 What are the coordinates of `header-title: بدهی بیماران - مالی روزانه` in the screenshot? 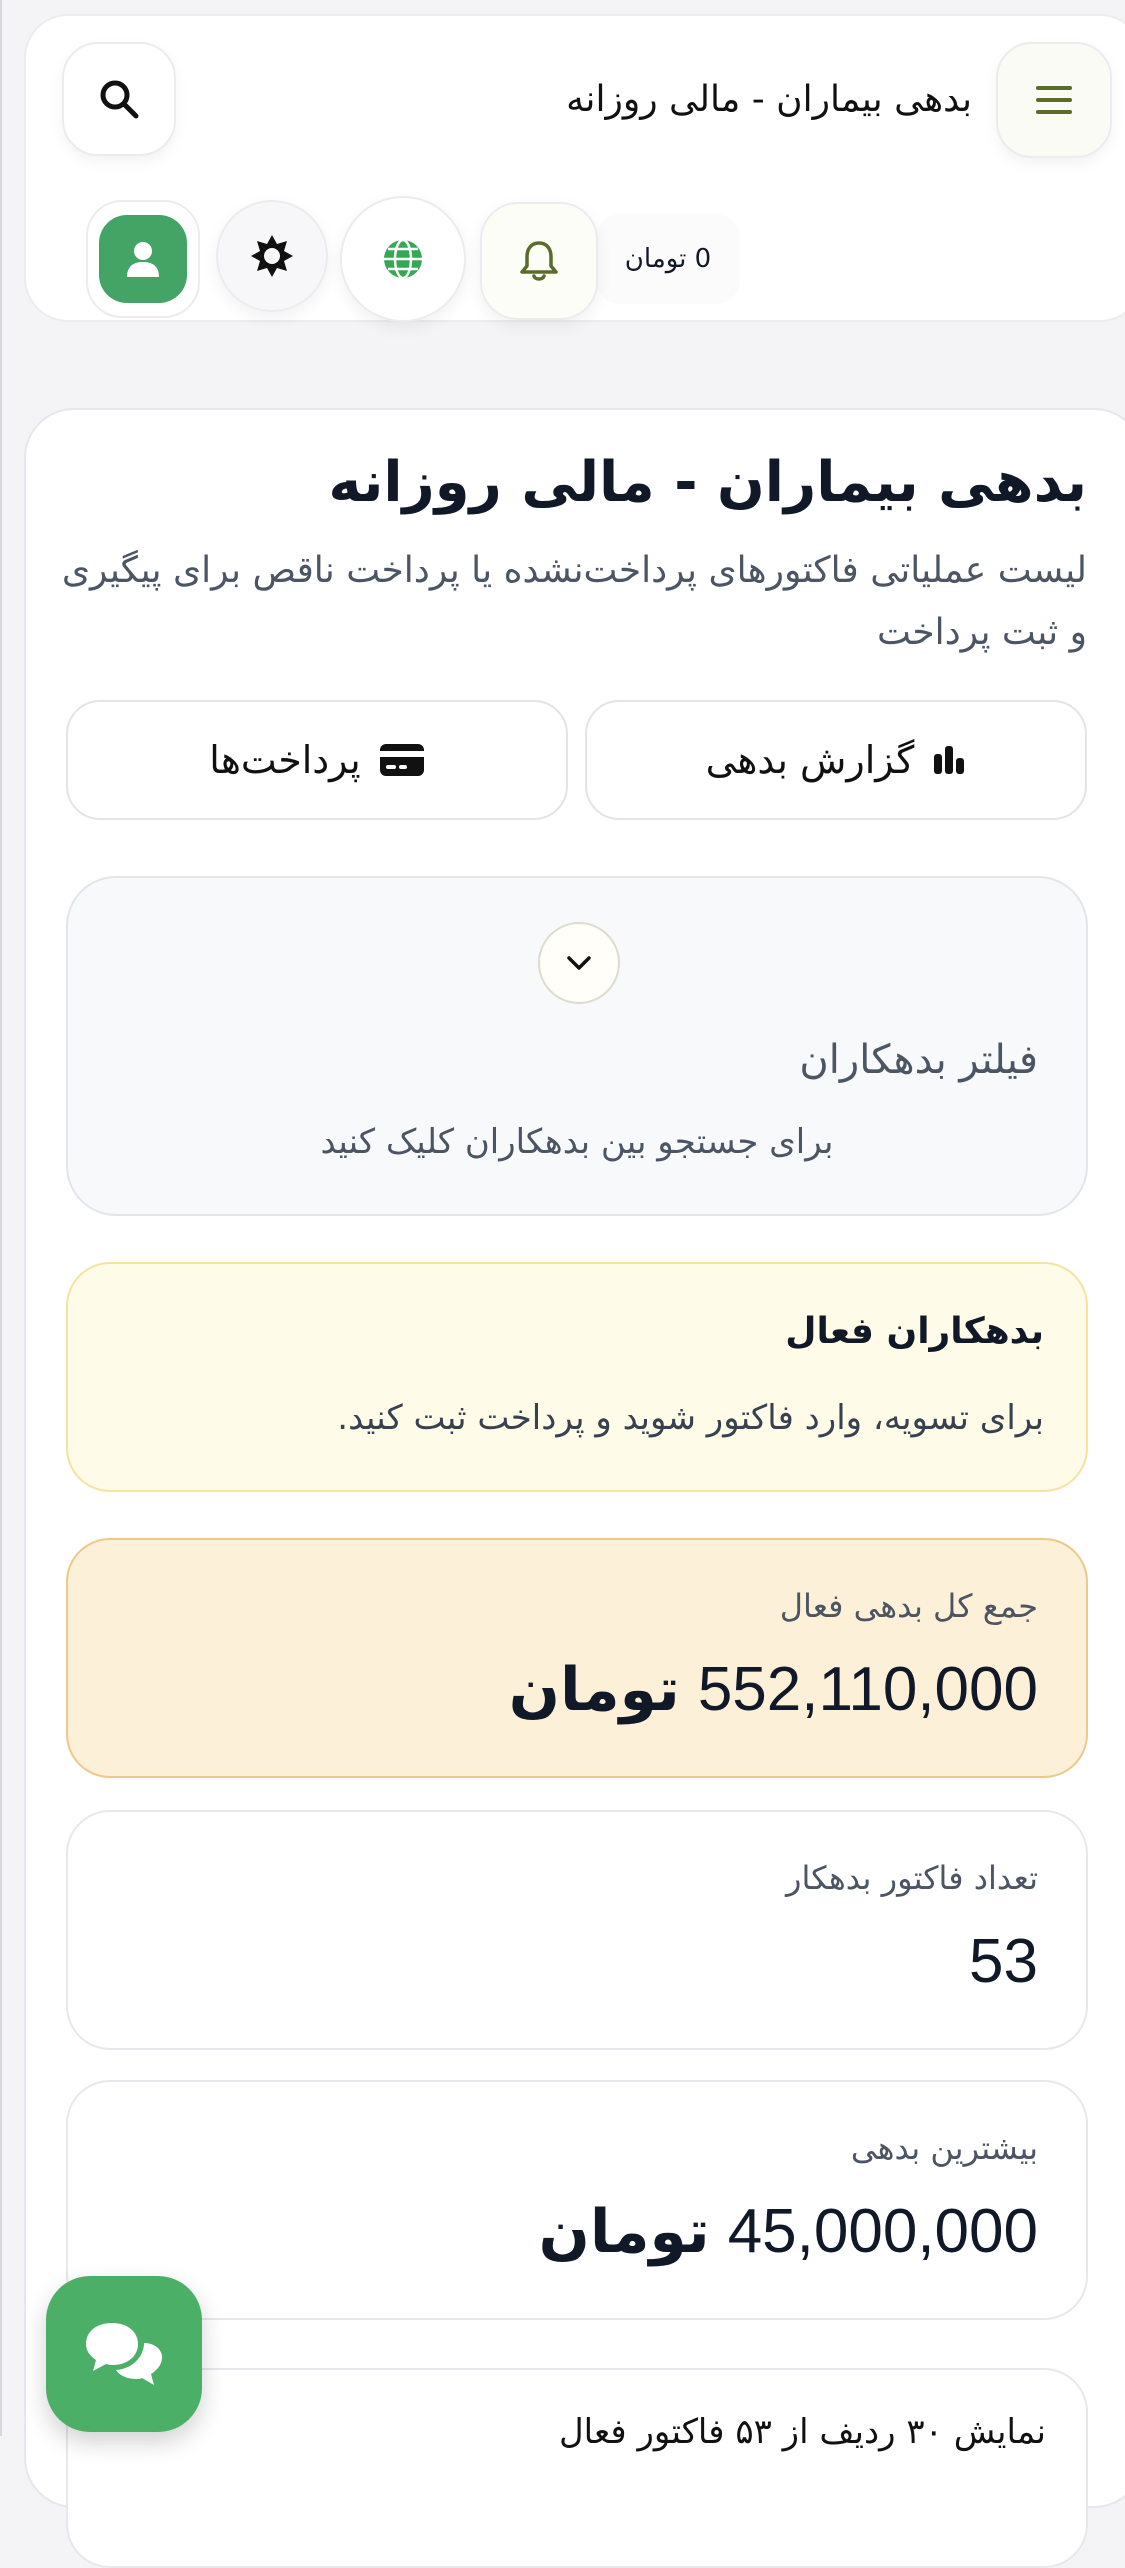 It's located at (769, 99).